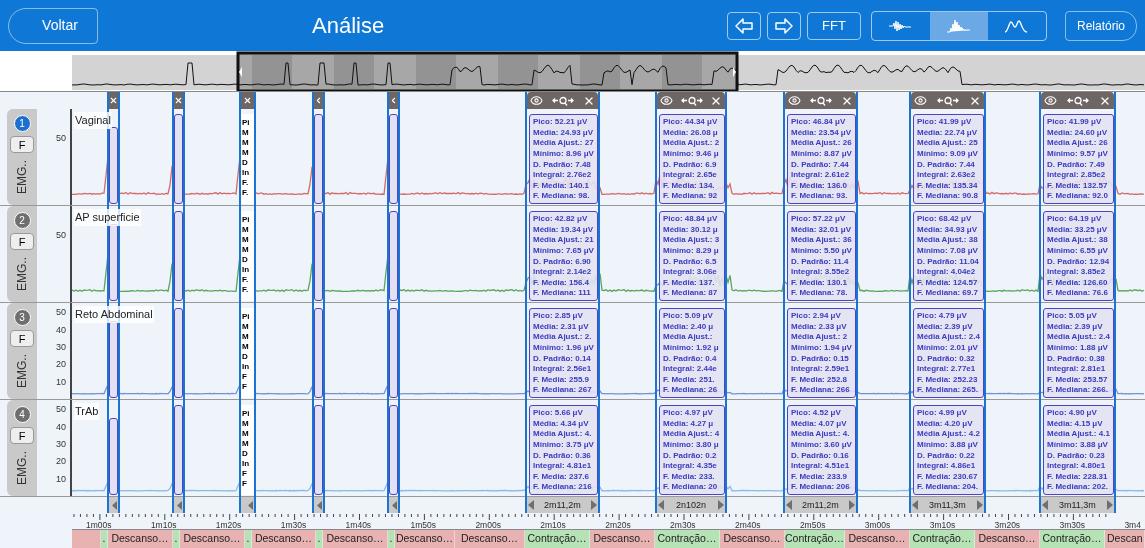  What do you see at coordinates (959, 25) in the screenshot?
I see `view-toggle-option` at bounding box center [959, 25].